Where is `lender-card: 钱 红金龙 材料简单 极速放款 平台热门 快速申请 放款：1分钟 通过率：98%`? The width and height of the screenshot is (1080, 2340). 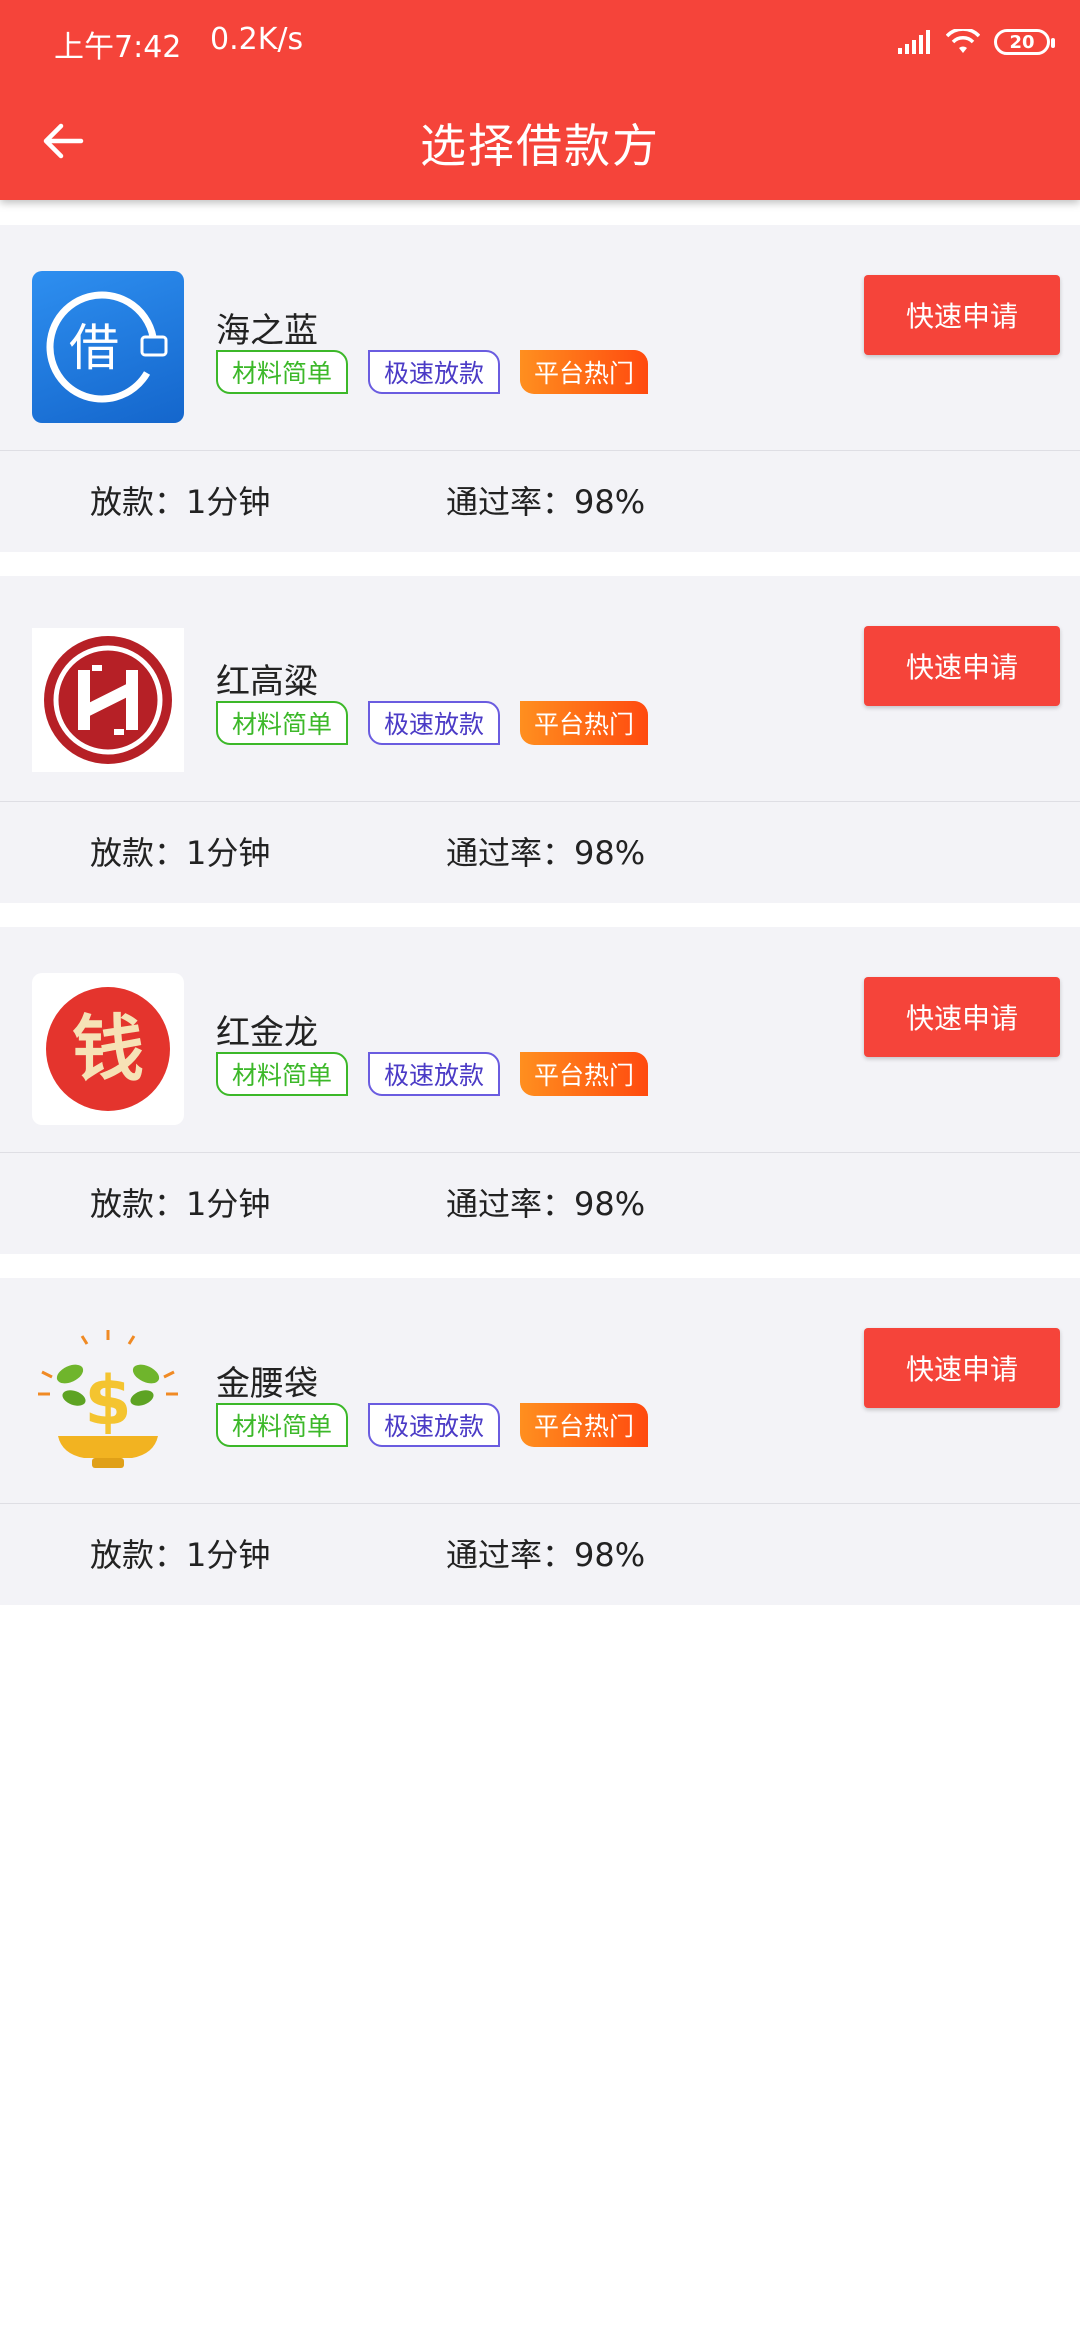 lender-card: 钱 红金龙 材料简单 极速放款 平台热门 快速申请 放款：1分钟 通过率：98% is located at coordinates (540, 1090).